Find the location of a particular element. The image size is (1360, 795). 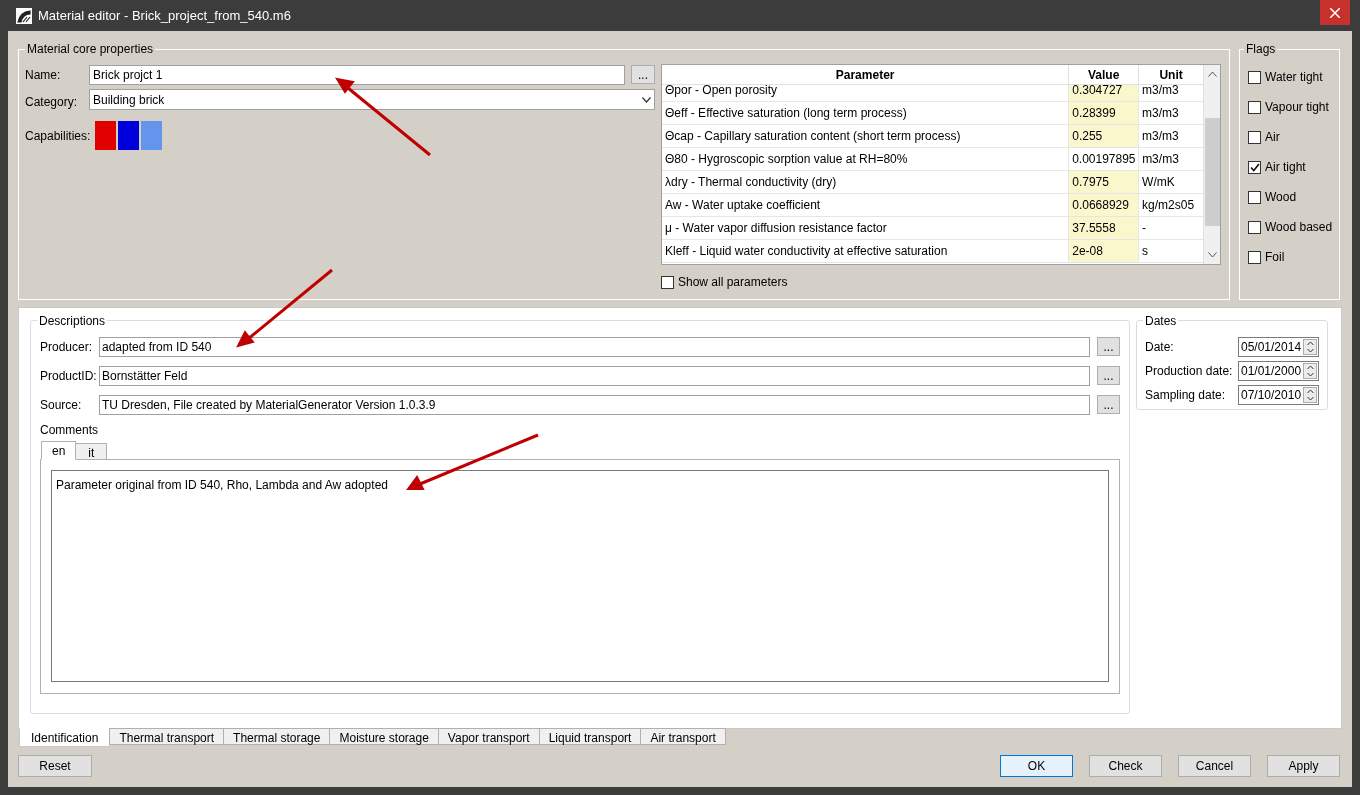

category-dropdown: Building brick is located at coordinates (372, 99).